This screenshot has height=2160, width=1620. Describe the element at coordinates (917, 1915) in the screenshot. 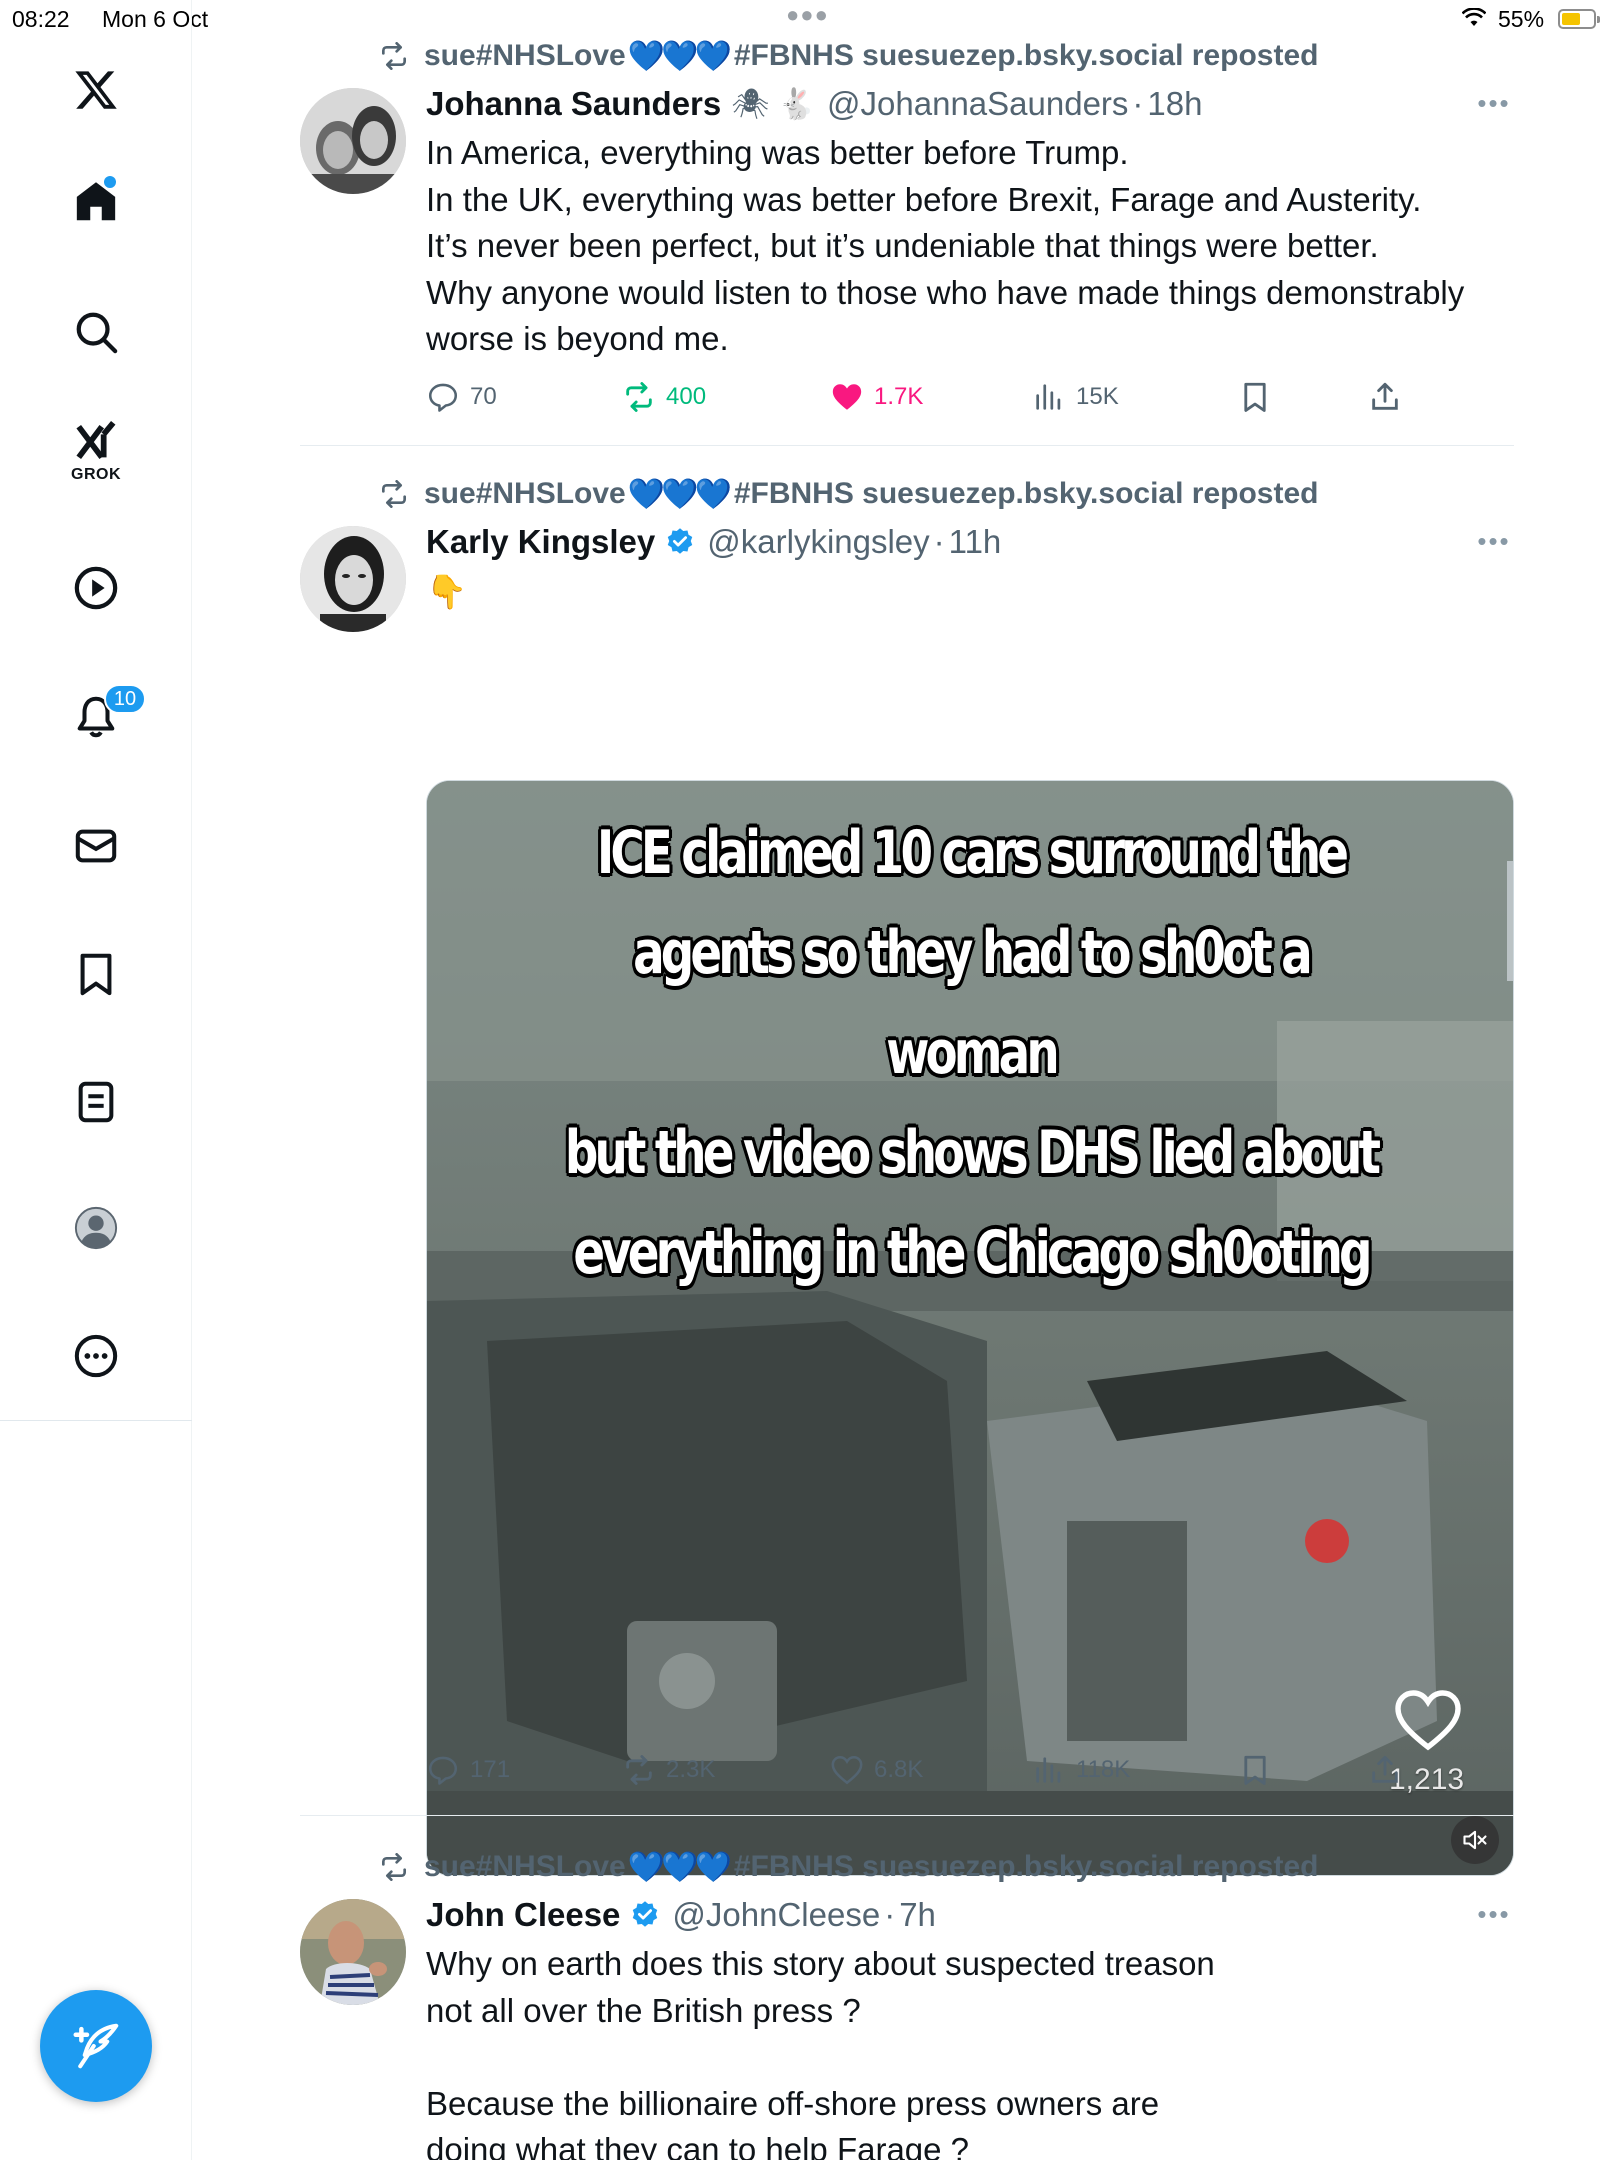

I see `post-time: 7h` at that location.